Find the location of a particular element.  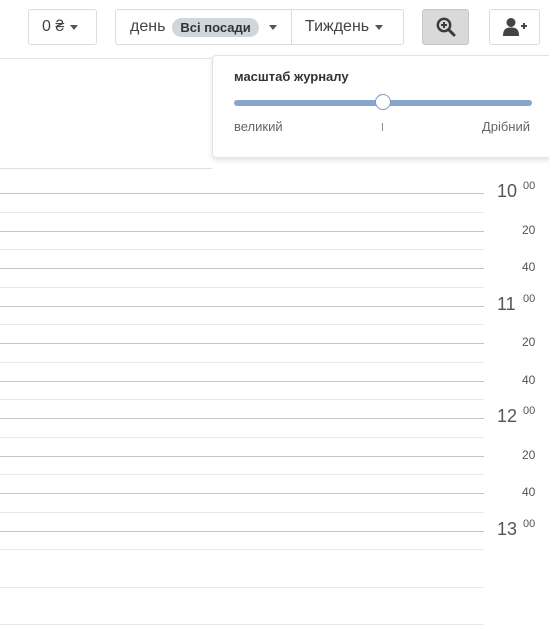

zoom-slider-thumb is located at coordinates (383, 102).